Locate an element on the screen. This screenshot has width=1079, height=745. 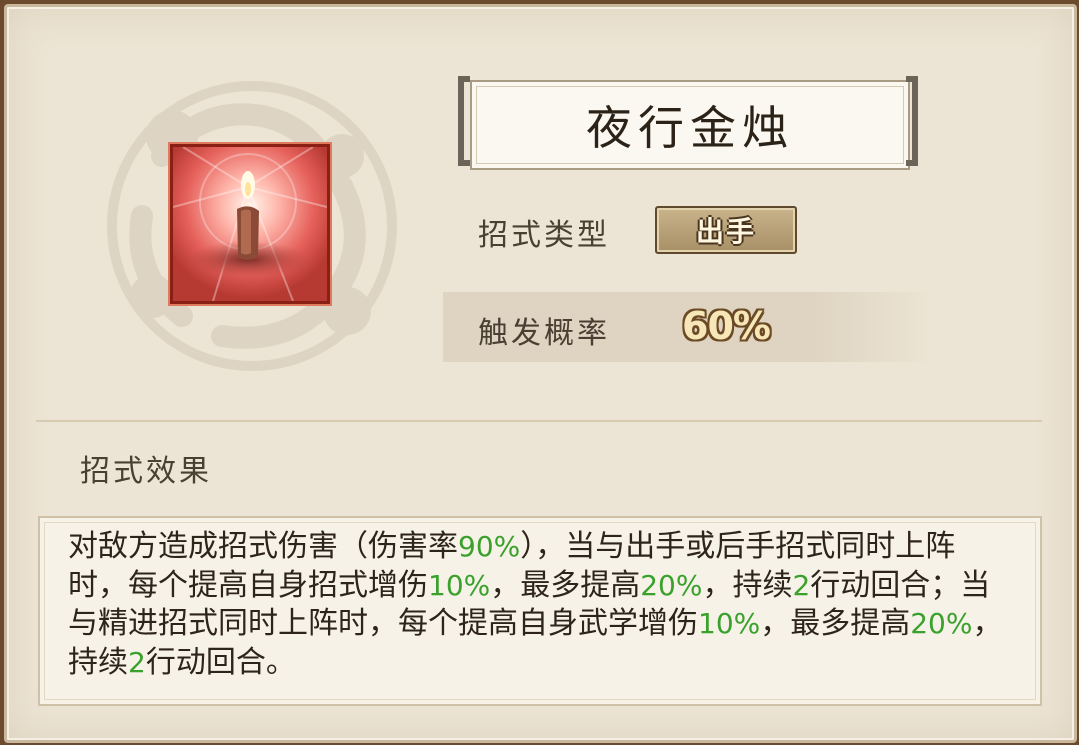
skill-icon-frame is located at coordinates (250, 224).